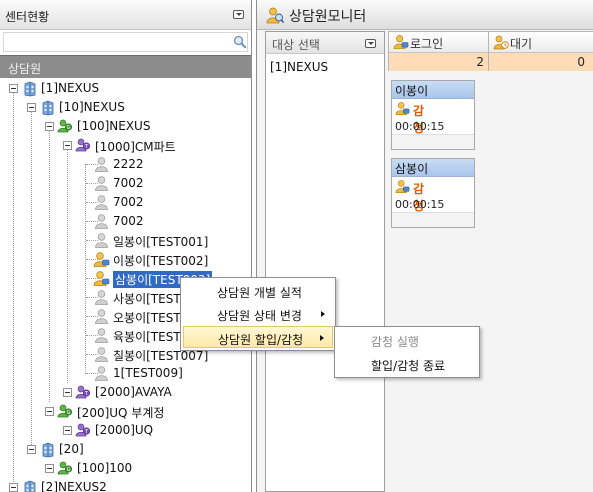 The height and width of the screenshot is (492, 593). What do you see at coordinates (121, 413) in the screenshot?
I see `tree-node-label: [200]UQ 부계정` at bounding box center [121, 413].